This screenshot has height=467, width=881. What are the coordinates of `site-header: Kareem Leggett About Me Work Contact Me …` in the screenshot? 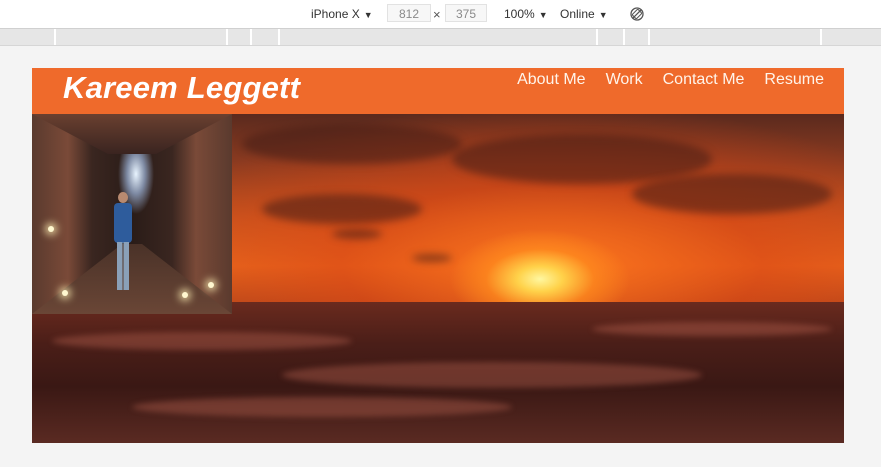 It's located at (438, 91).